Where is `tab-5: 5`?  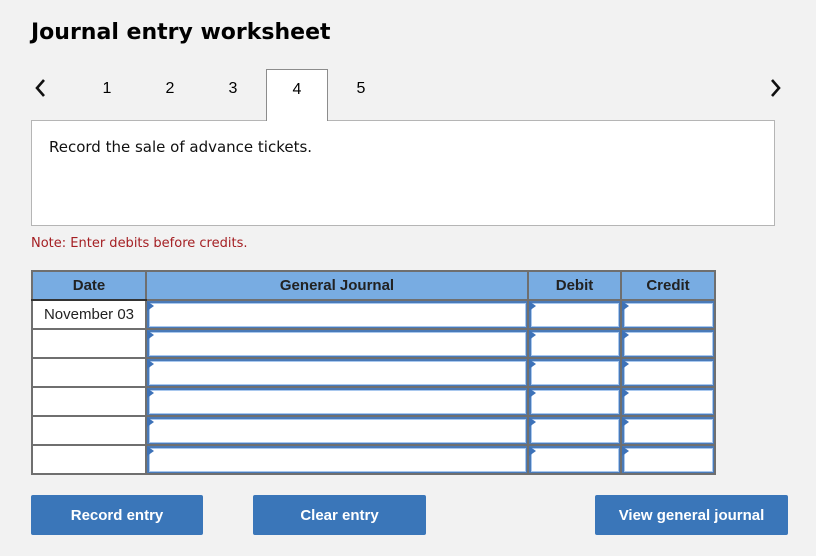 tab-5: 5 is located at coordinates (361, 95).